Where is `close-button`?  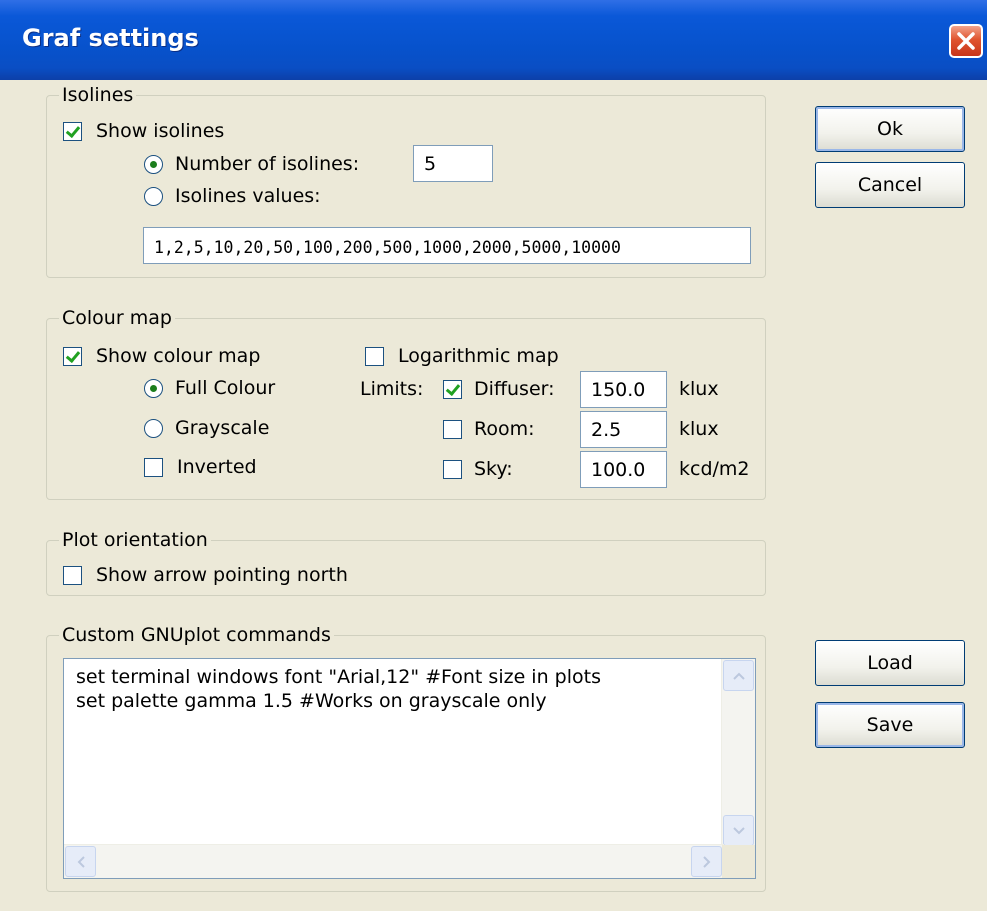
close-button is located at coordinates (966, 41).